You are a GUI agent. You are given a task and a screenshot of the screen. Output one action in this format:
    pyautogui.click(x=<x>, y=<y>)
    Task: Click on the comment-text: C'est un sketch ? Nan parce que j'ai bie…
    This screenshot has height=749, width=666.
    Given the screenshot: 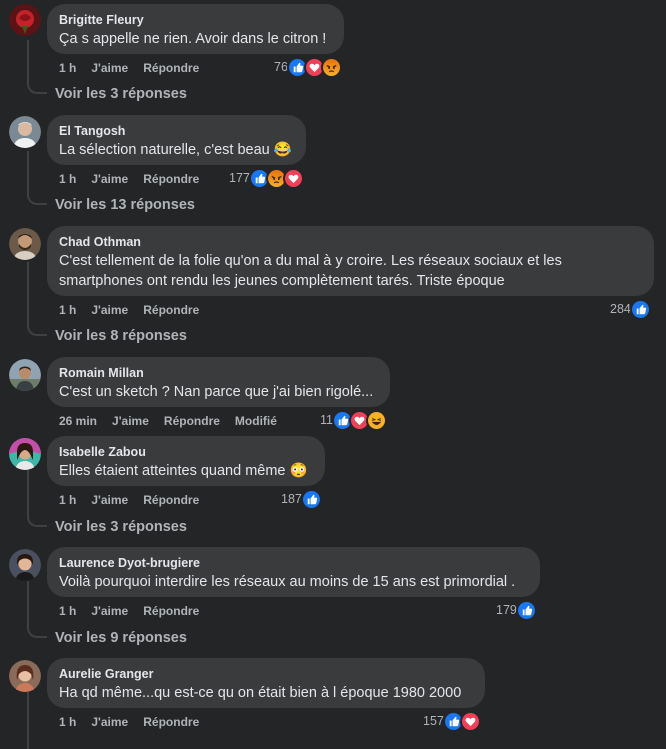 What is the action you would take?
    pyautogui.click(x=216, y=392)
    